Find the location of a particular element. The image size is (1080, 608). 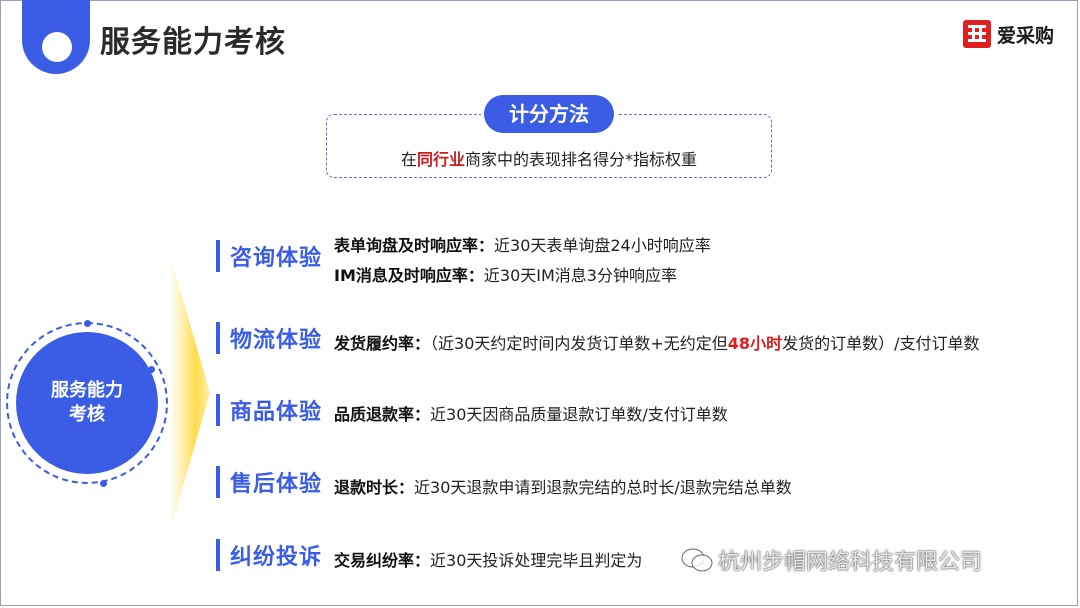

corner-decoration is located at coordinates (56, 37).